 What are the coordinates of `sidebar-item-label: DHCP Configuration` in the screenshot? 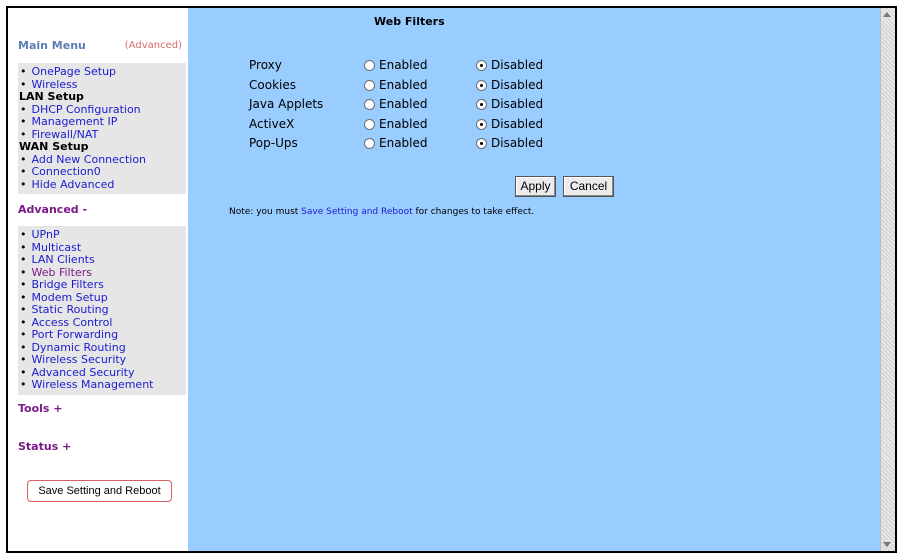 It's located at (86, 109).